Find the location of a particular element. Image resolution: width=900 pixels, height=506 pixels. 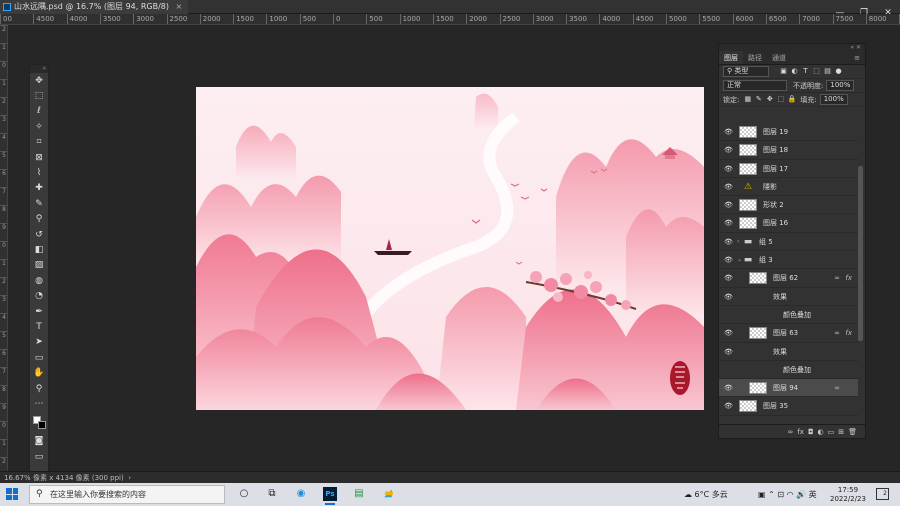

brush-tool-icon: ✎ is located at coordinates (39, 203).